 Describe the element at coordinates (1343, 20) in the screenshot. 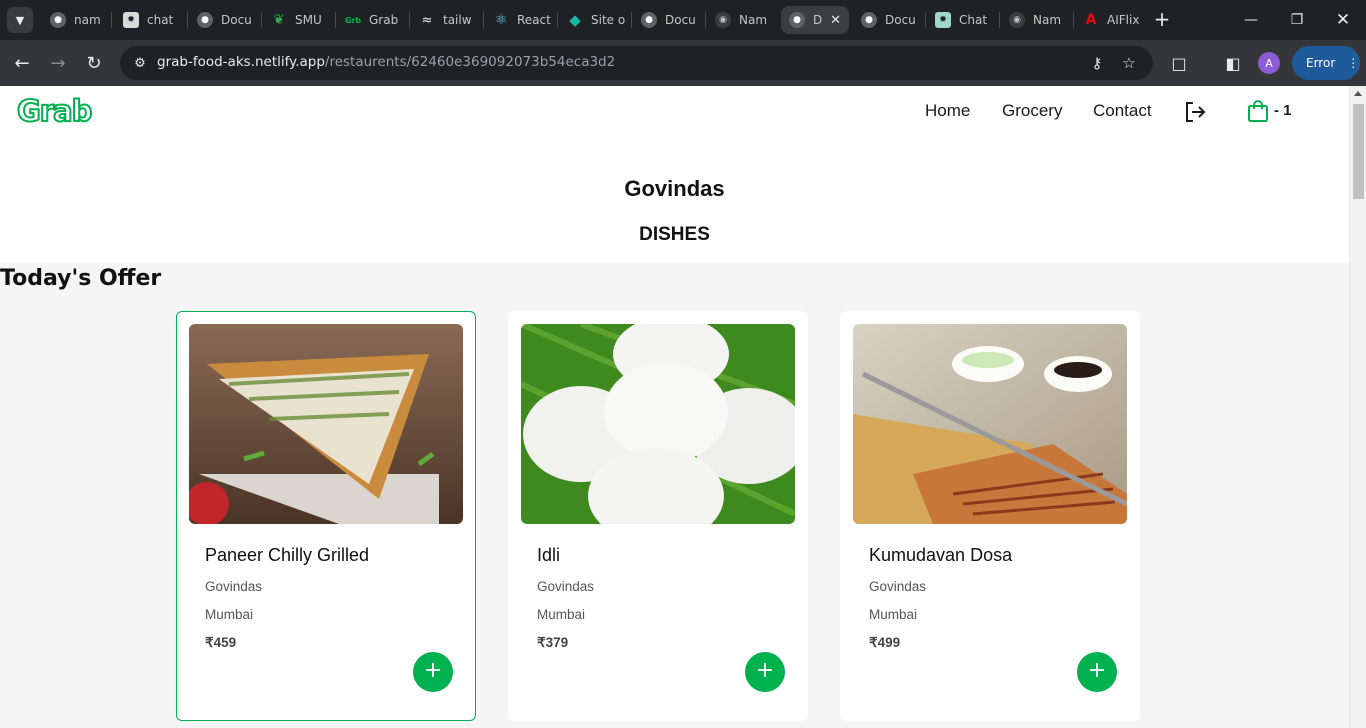

I see `close-window-icon: ✕` at that location.